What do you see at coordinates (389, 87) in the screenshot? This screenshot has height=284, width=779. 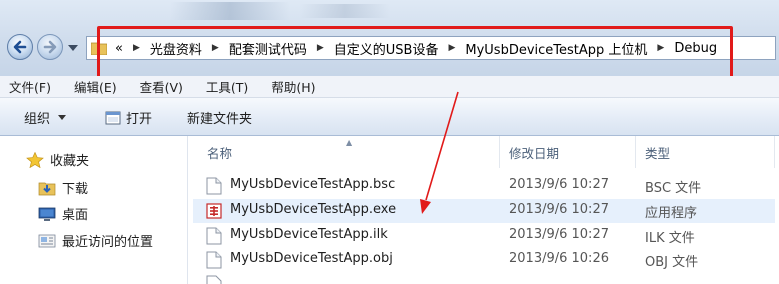 I see `menu-bar: 文件(F) 编辑(E) 查看(V) 工具(T) 帮助(H)` at bounding box center [389, 87].